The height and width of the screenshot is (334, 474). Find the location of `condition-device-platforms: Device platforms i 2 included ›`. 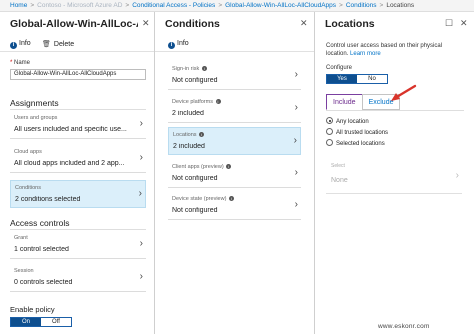

condition-device-platforms: Device platforms i 2 included › is located at coordinates (234, 109).